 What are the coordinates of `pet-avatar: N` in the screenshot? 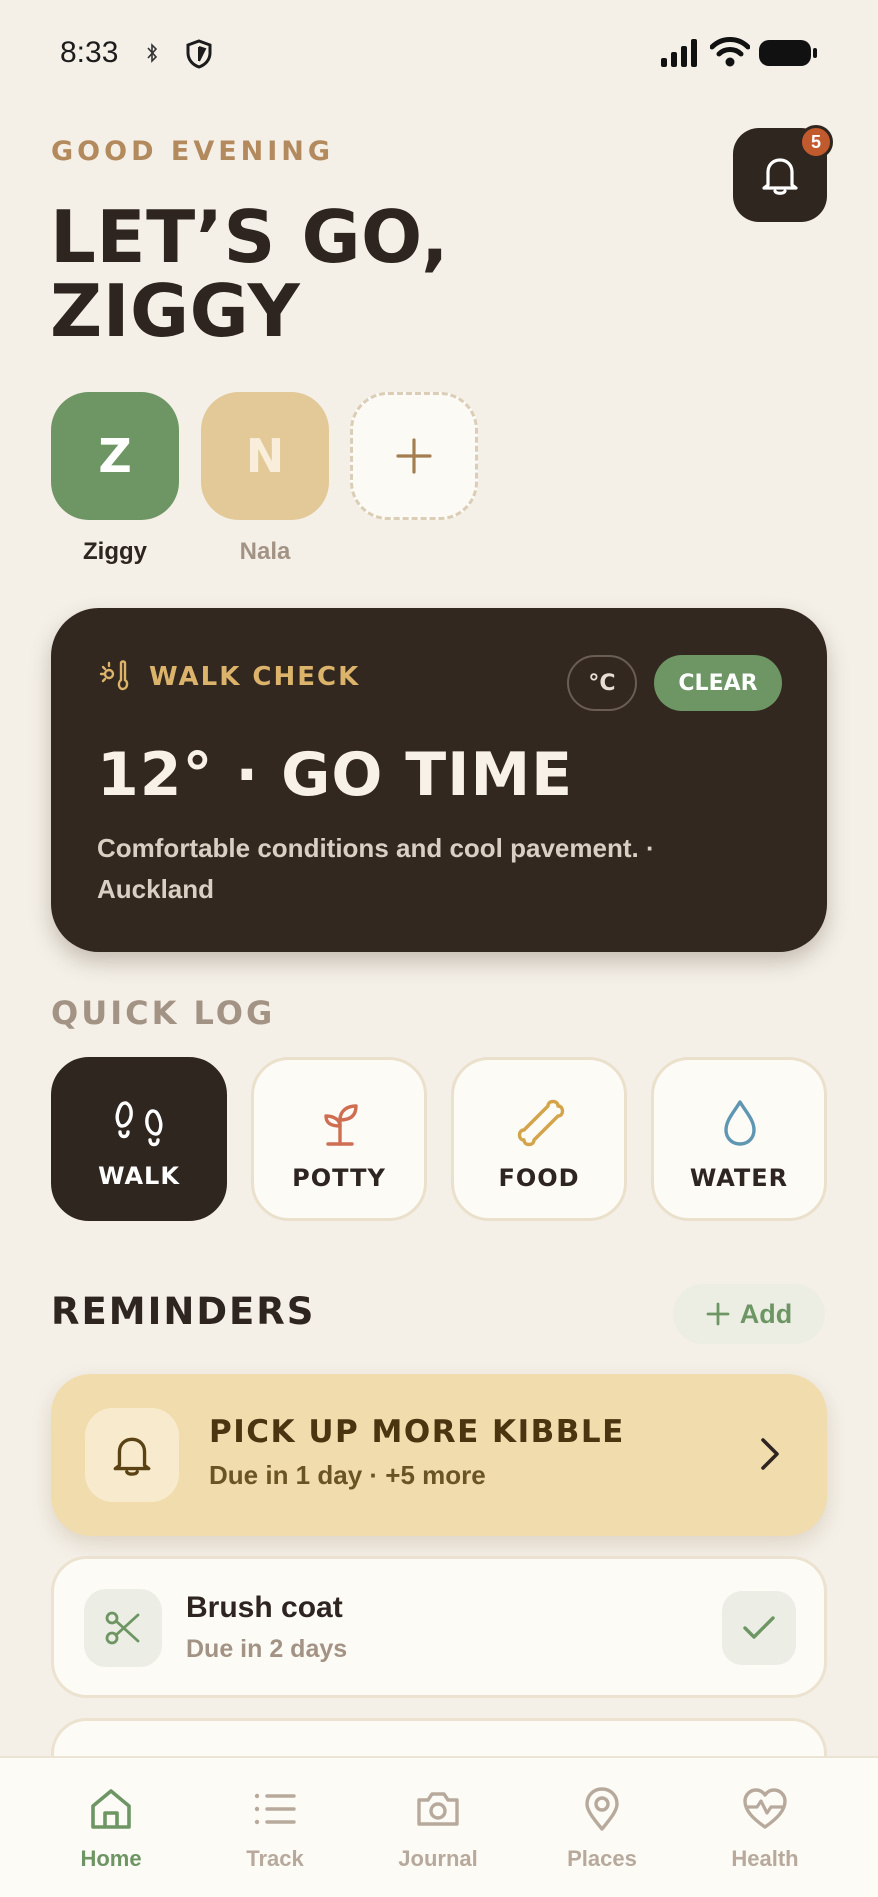 It's located at (265, 456).